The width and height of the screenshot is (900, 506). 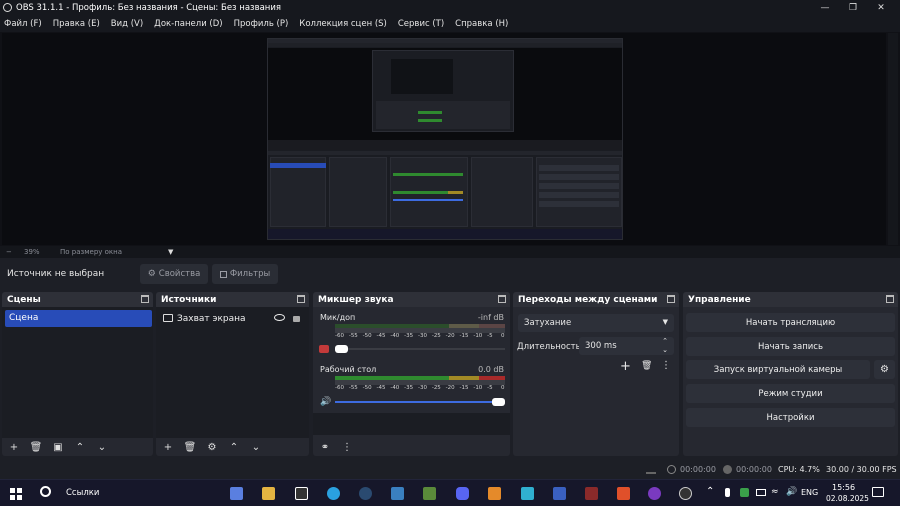 I want to click on meter-tick-label: -55, so click(x=353, y=336).